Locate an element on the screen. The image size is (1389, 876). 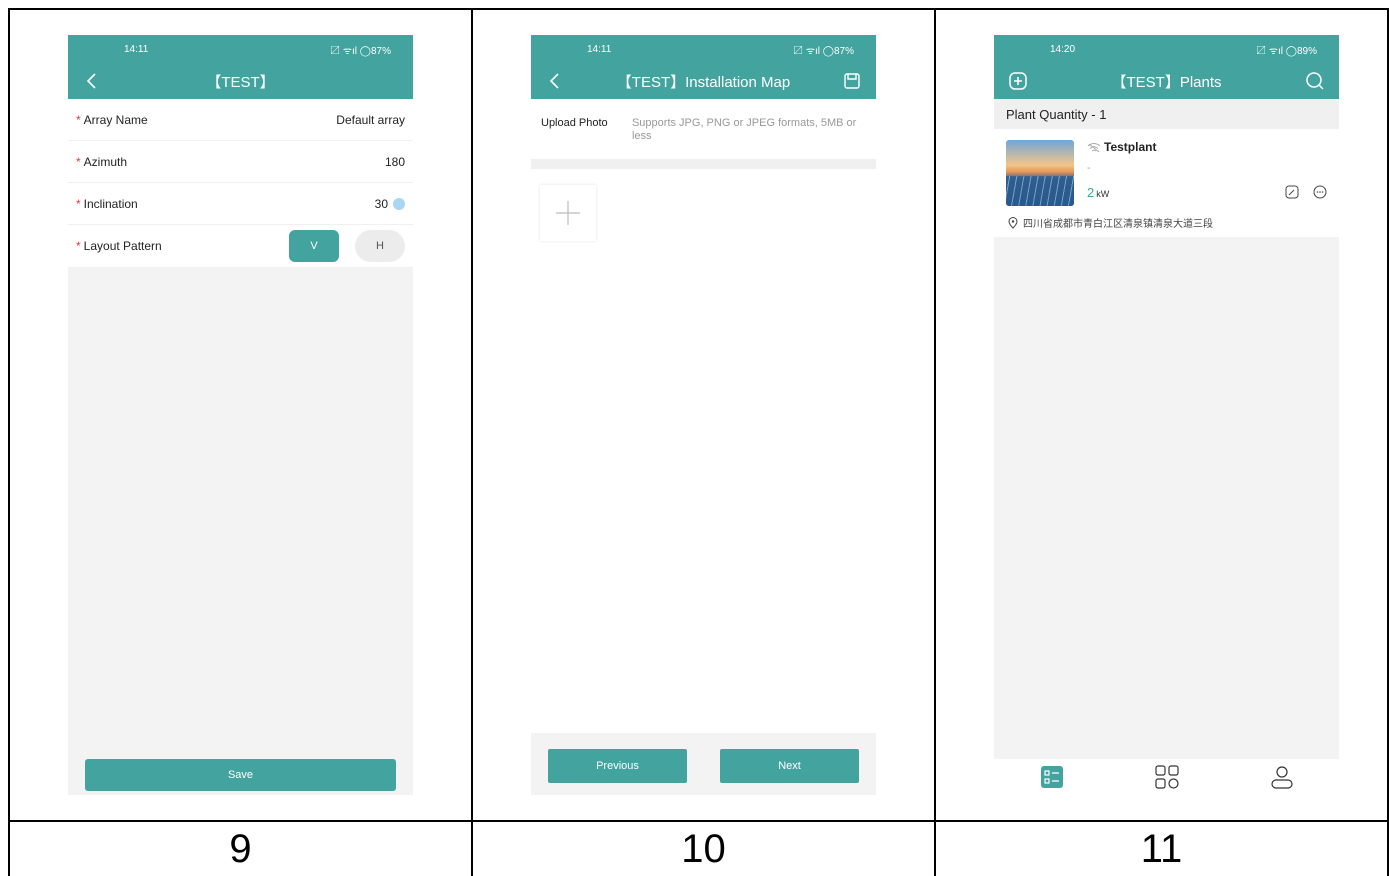
save-button: Save is located at coordinates (240, 775).